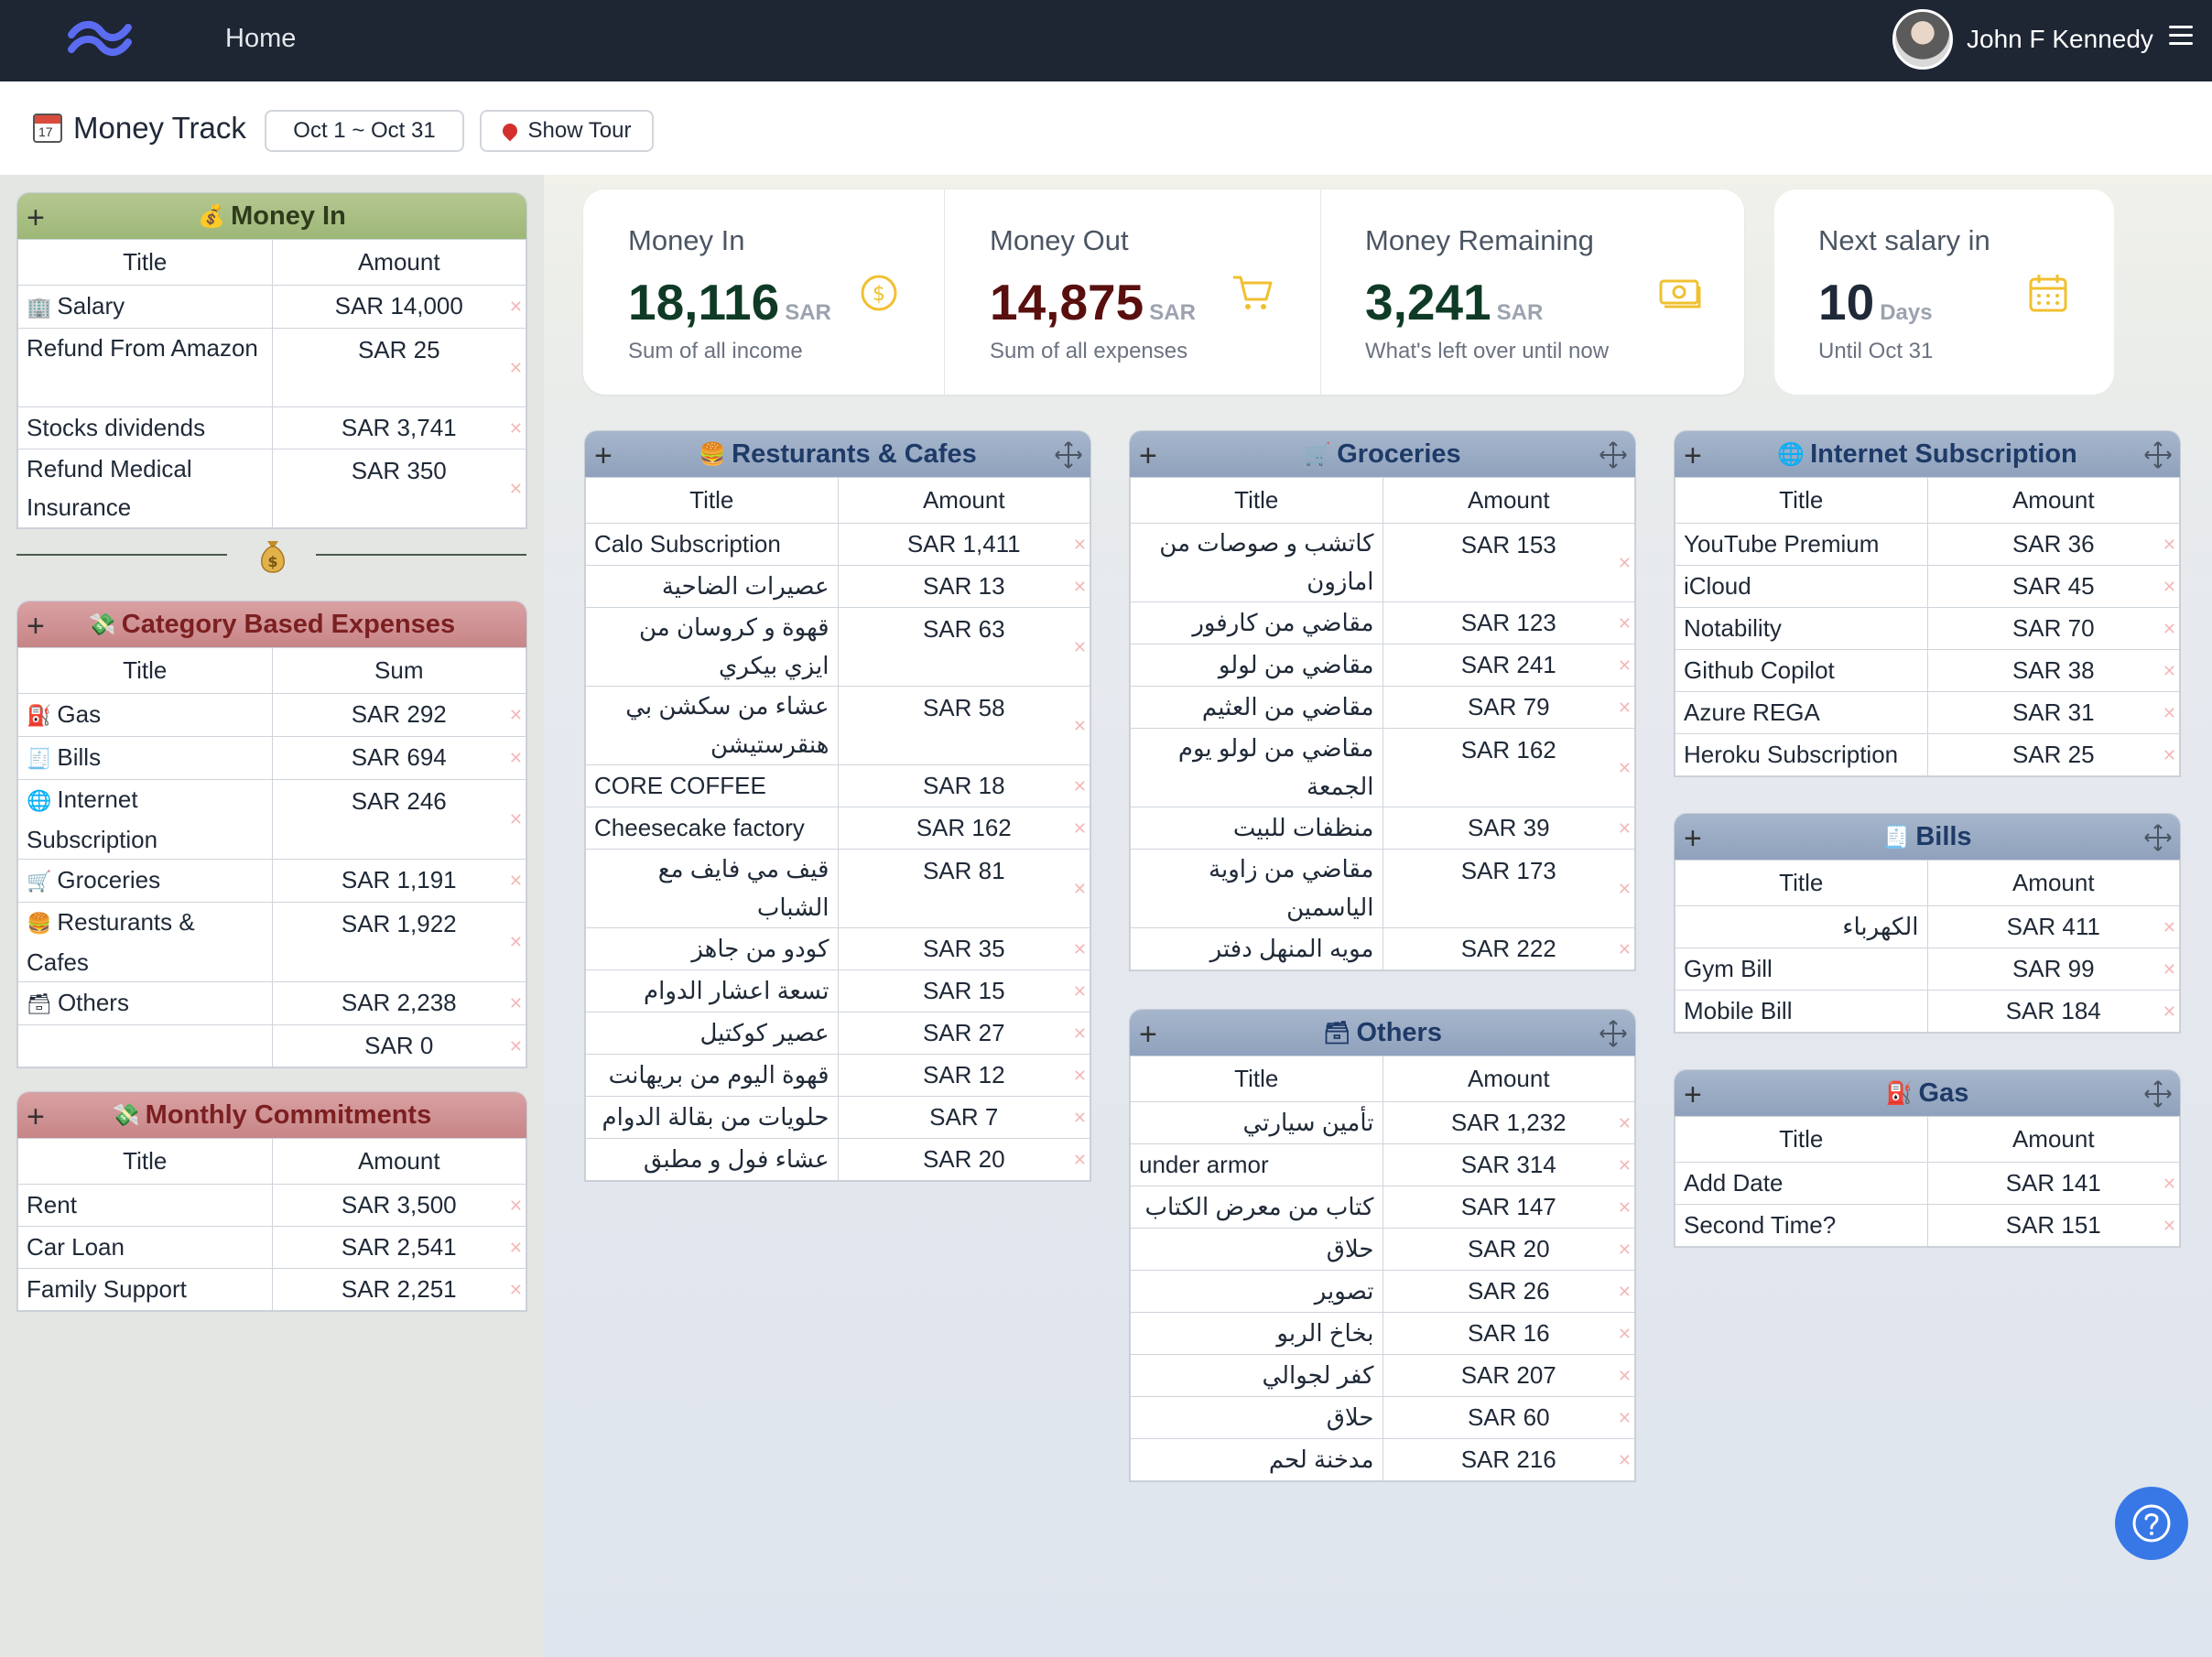  I want to click on row-amount: SAR 39 ✕, so click(1509, 828).